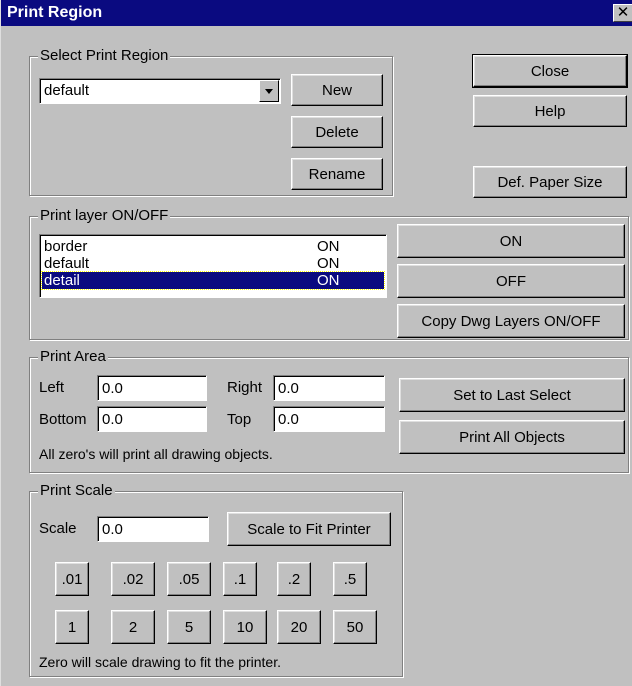  What do you see at coordinates (189, 627) in the screenshot?
I see `scale-preset-button: 5` at bounding box center [189, 627].